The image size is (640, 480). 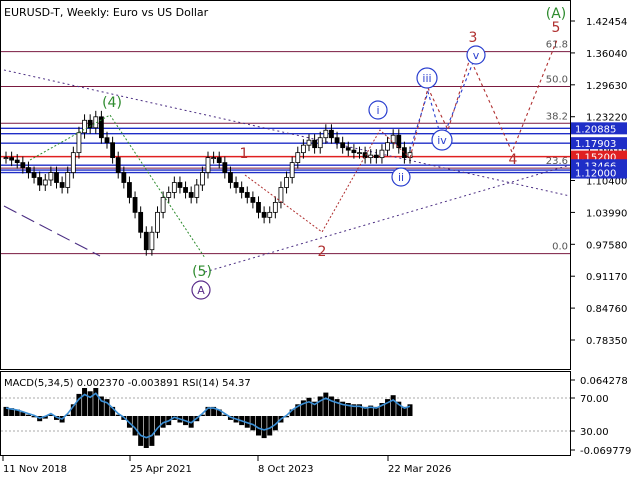 What do you see at coordinates (387, 218) in the screenshot?
I see `lower-trendline` at bounding box center [387, 218].